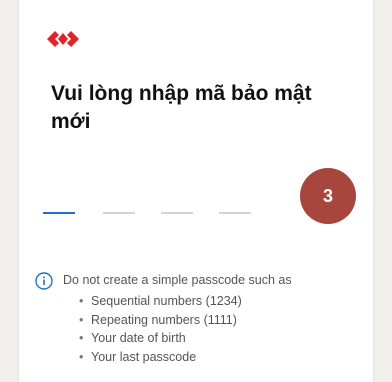 This screenshot has width=392, height=382. I want to click on step-badge-label: 3, so click(327, 195).